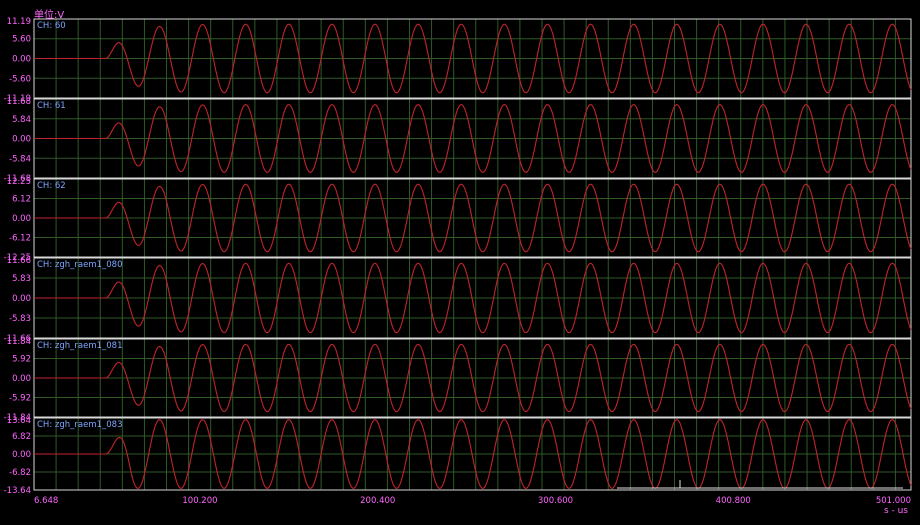 The height and width of the screenshot is (525, 920). I want to click on x-tick-label: 6.648, so click(46, 501).